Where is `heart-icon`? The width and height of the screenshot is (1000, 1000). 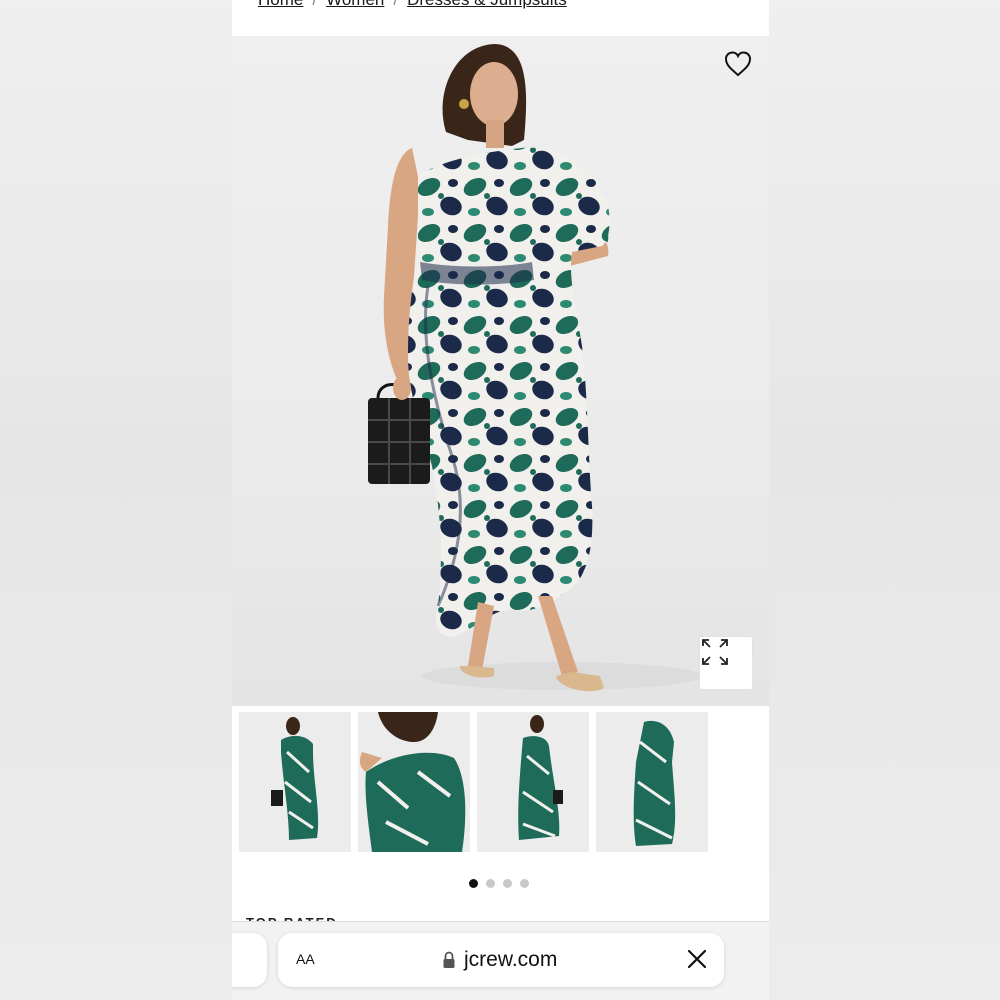 heart-icon is located at coordinates (738, 64).